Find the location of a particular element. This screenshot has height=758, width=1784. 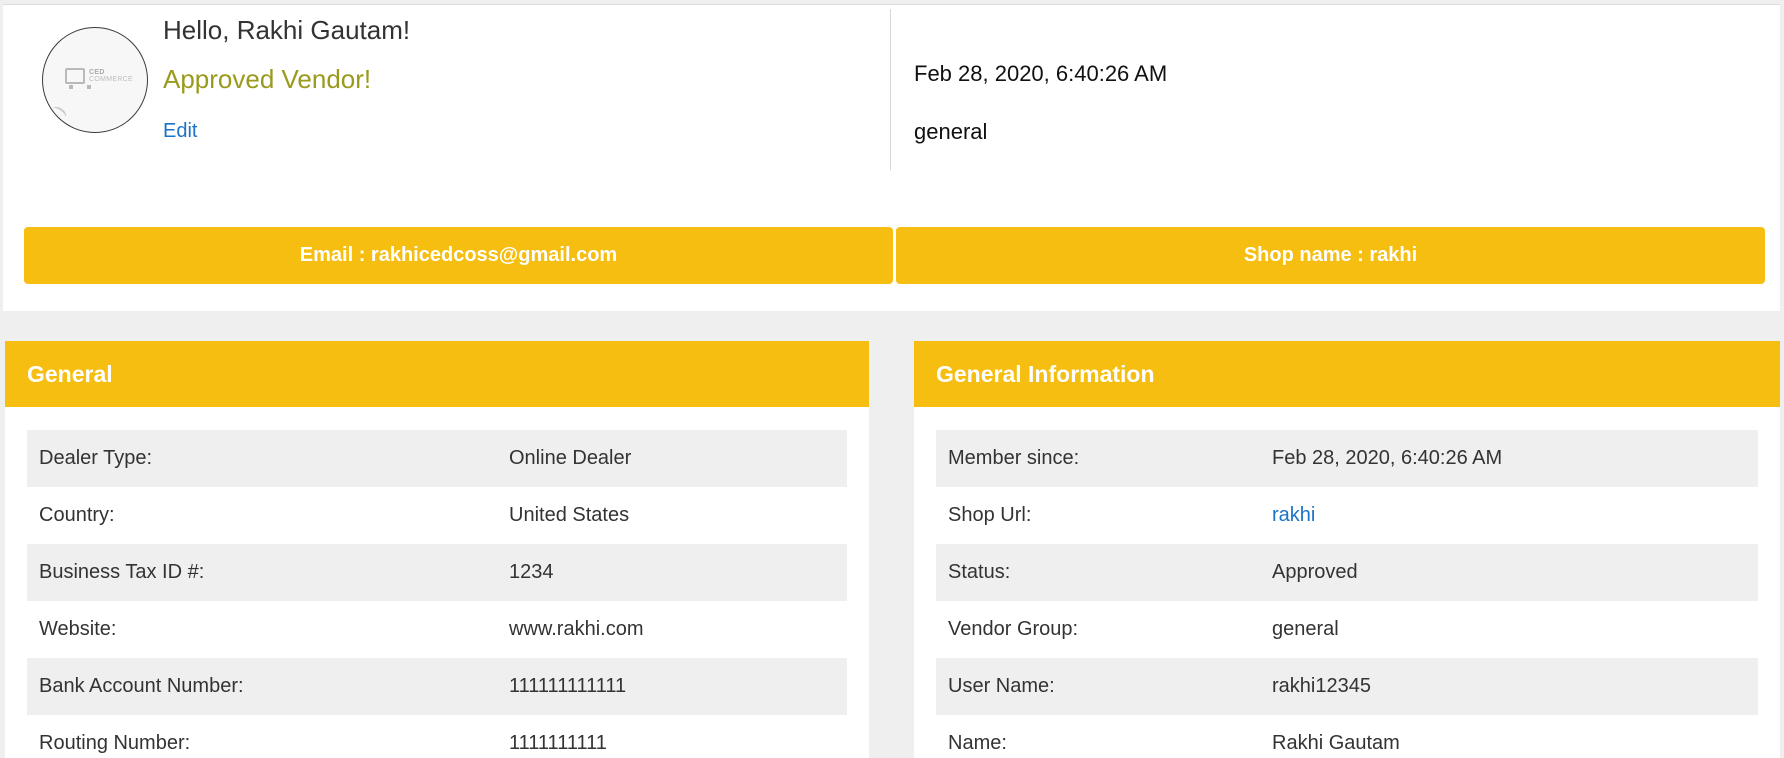

row-value: United States is located at coordinates (569, 515).